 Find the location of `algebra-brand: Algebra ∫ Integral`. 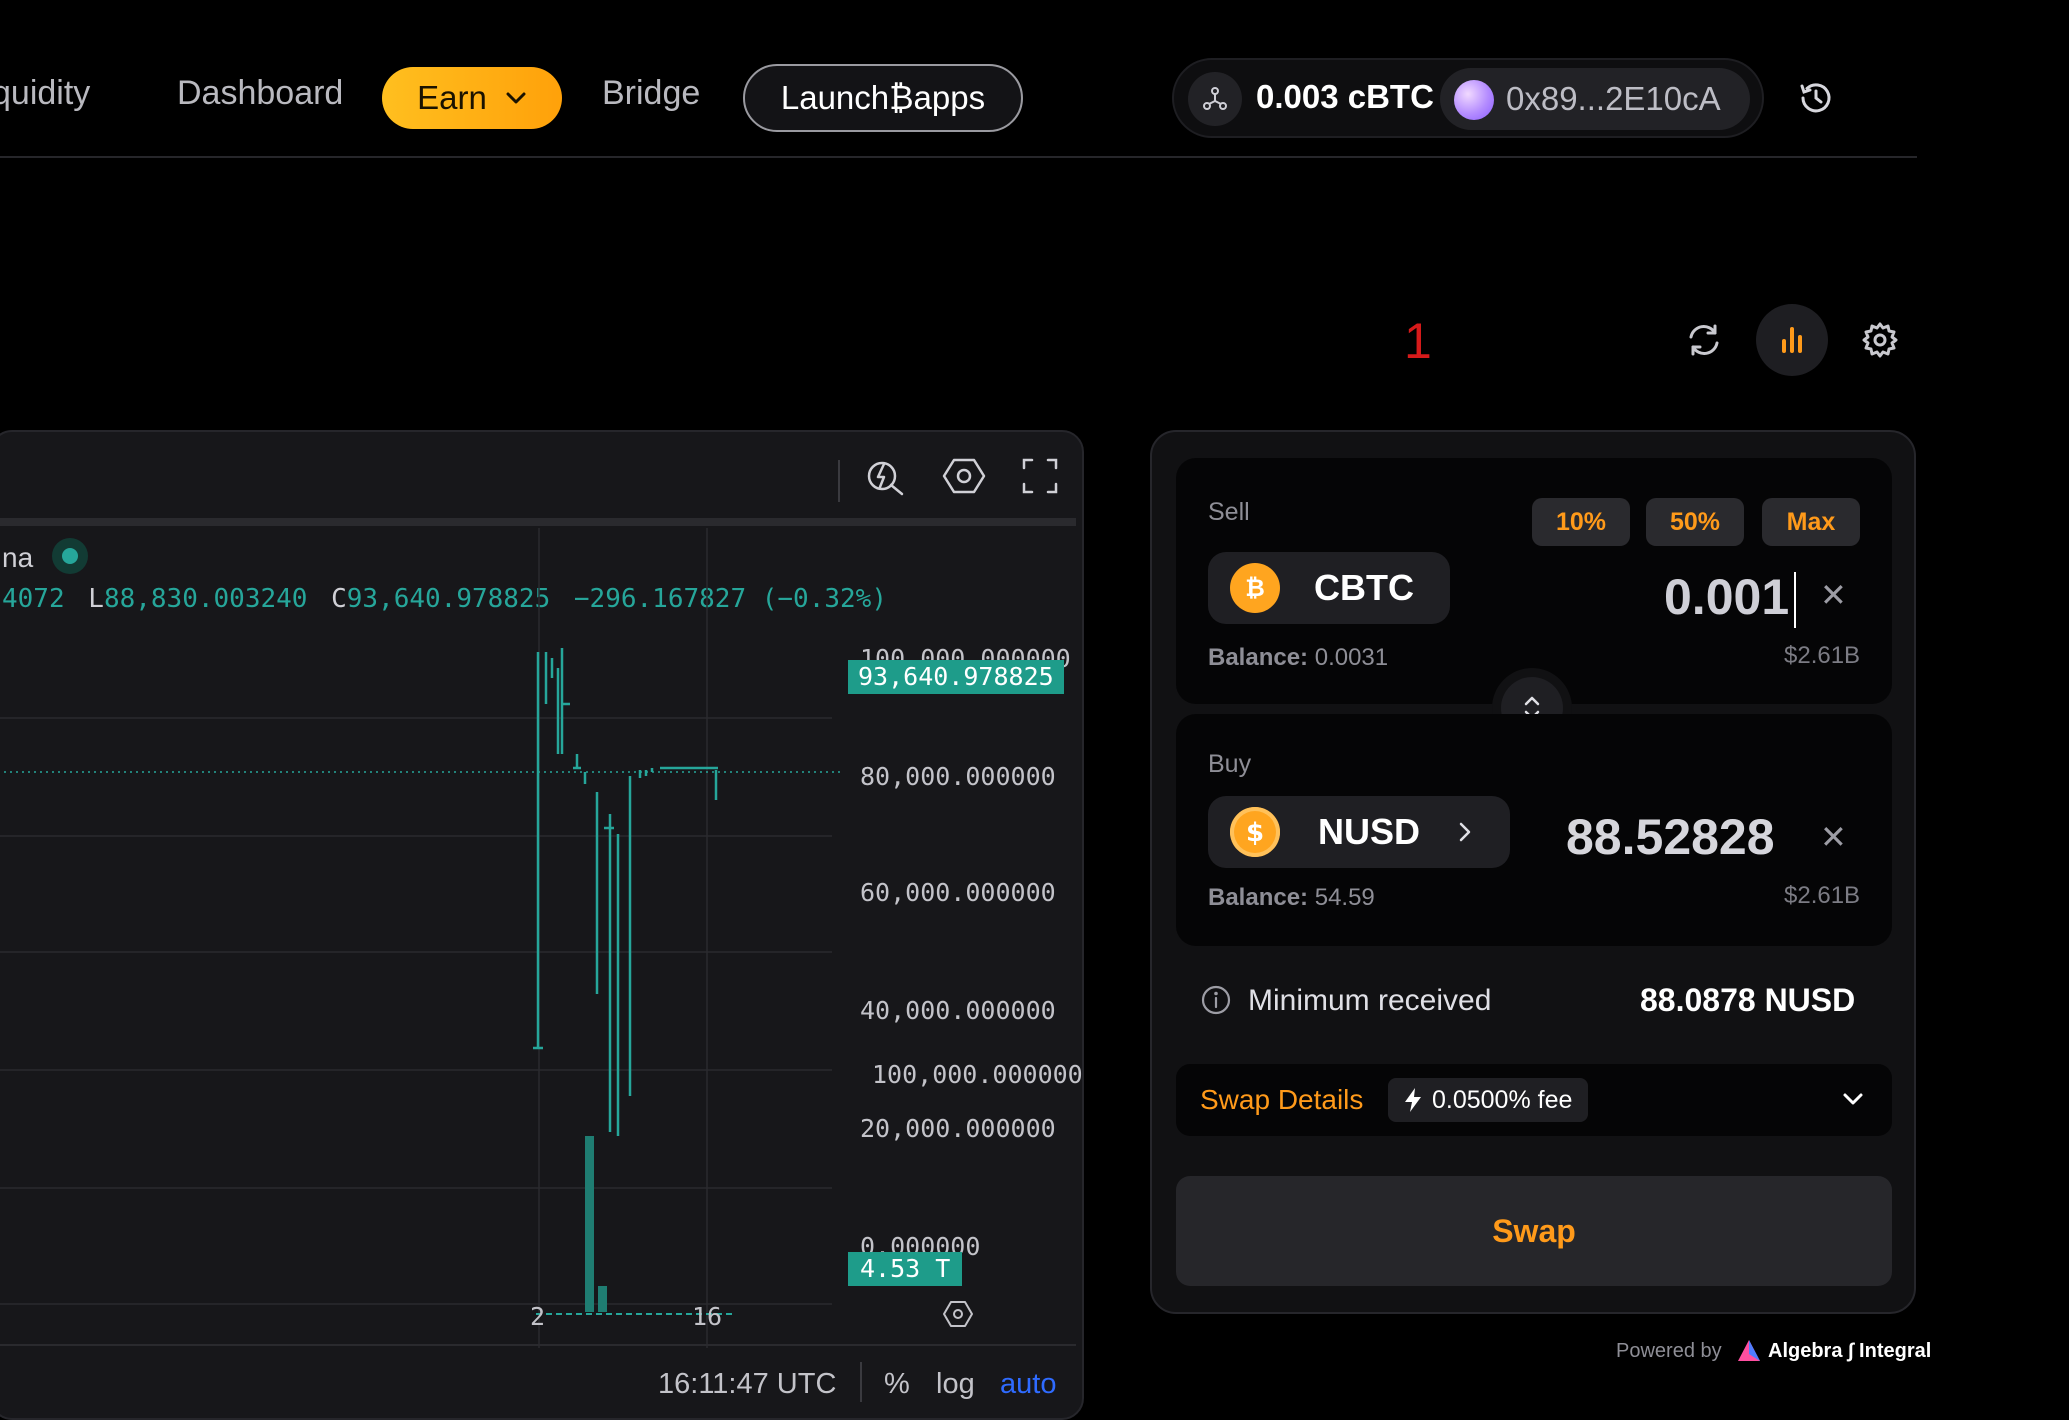

algebra-brand: Algebra ∫ Integral is located at coordinates (1849, 1351).